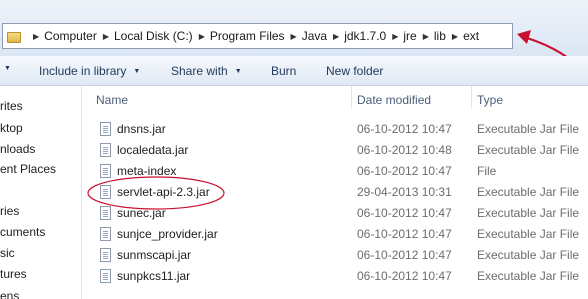  What do you see at coordinates (14, 37) in the screenshot?
I see `folder-icon` at bounding box center [14, 37].